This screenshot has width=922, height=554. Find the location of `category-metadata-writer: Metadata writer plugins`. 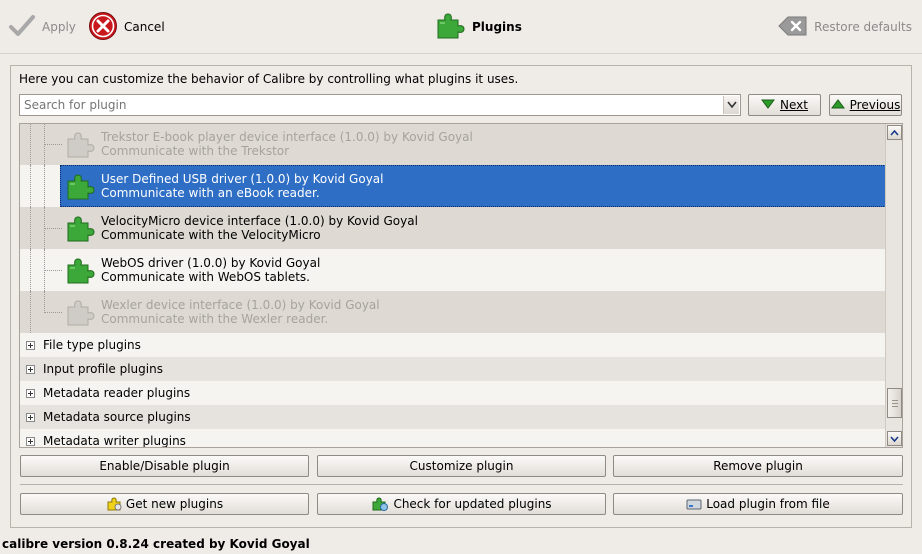

category-metadata-writer: Metadata writer plugins is located at coordinates (453, 438).